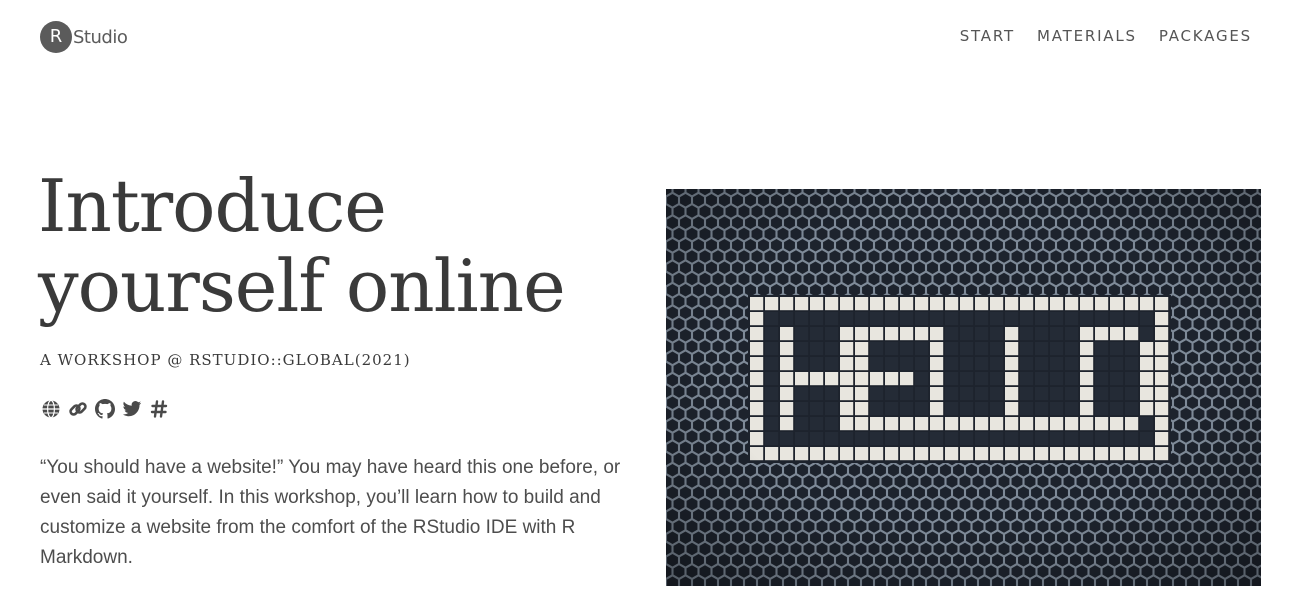 This screenshot has width=1291, height=601. What do you see at coordinates (100, 37) in the screenshot?
I see `logo-text: Studio` at bounding box center [100, 37].